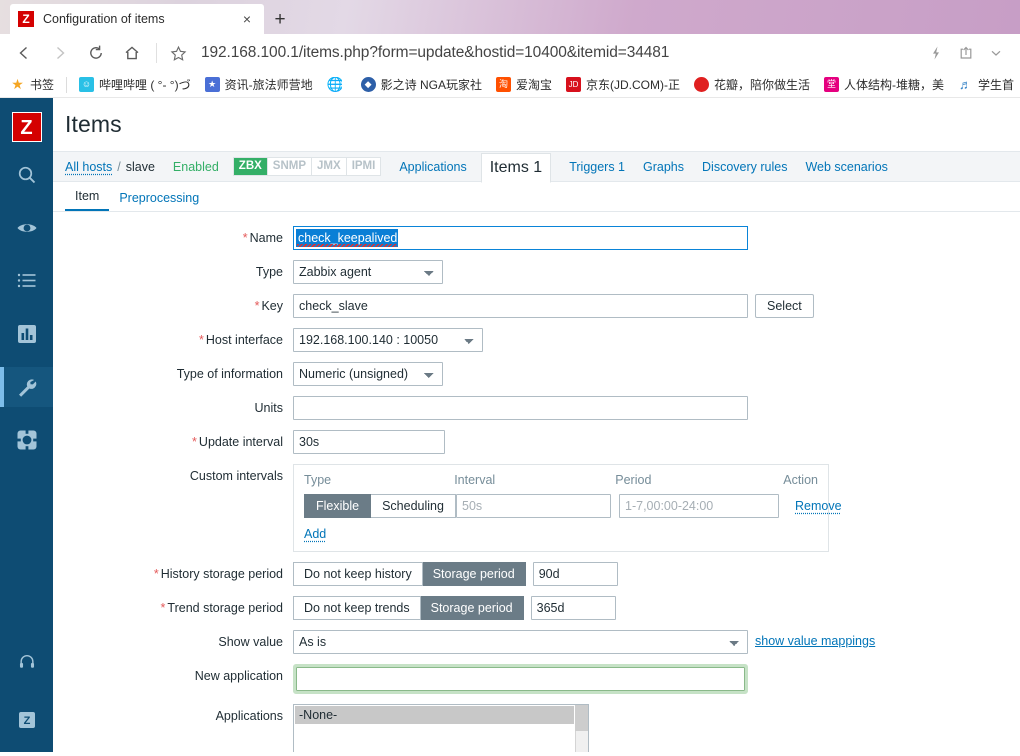 The image size is (1020, 756). What do you see at coordinates (441, 728) in the screenshot?
I see `applications-listbox: -None-` at bounding box center [441, 728].